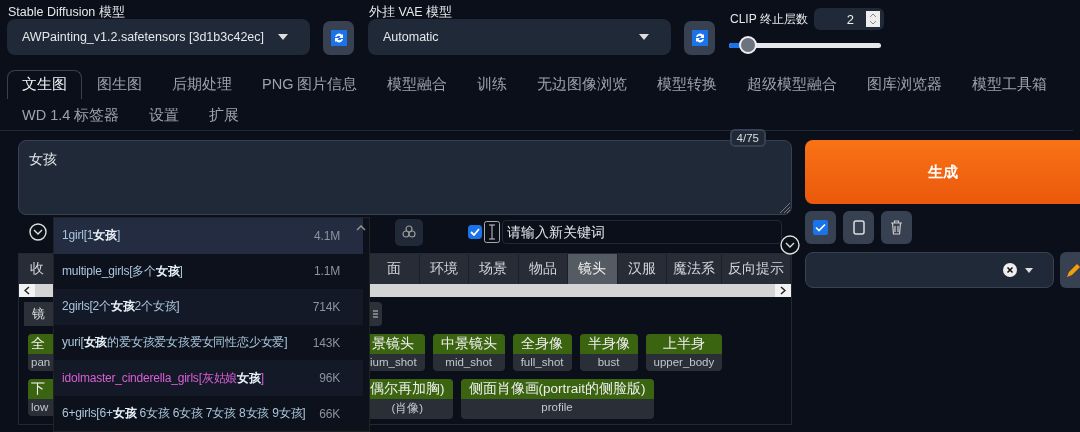  I want to click on vae-label: 外挂 VAE 模型, so click(411, 12).